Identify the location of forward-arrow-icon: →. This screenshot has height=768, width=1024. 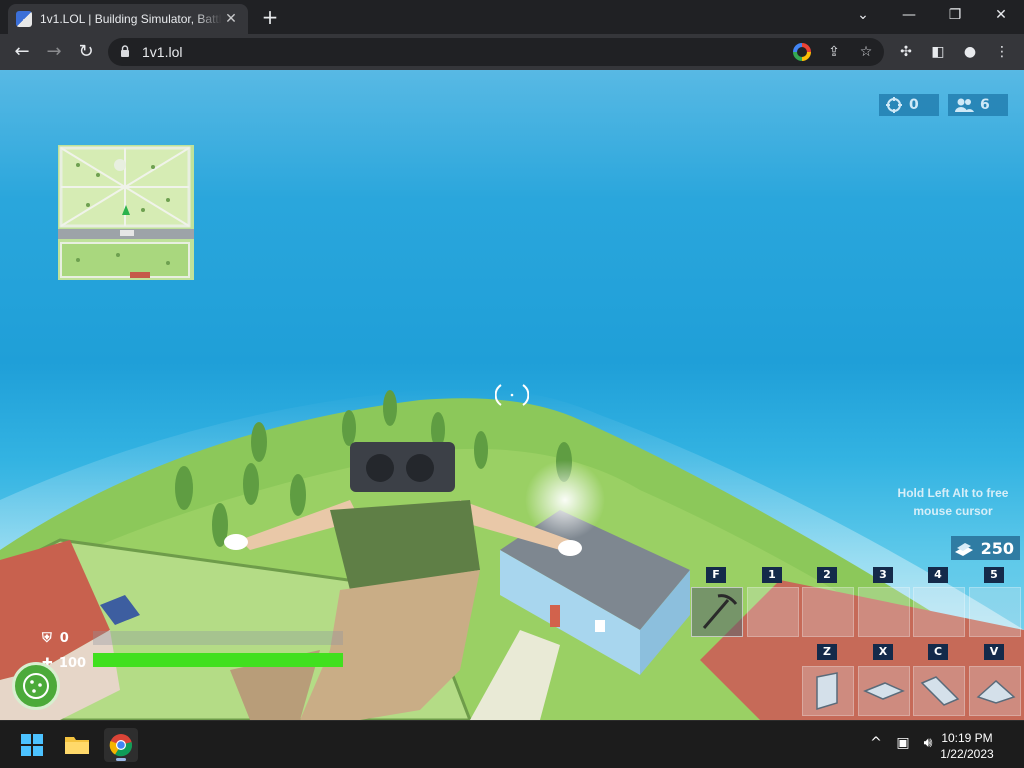
(54, 52).